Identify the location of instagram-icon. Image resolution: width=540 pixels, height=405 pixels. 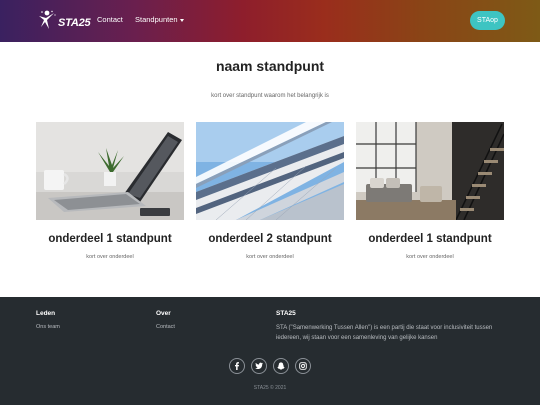
(303, 366).